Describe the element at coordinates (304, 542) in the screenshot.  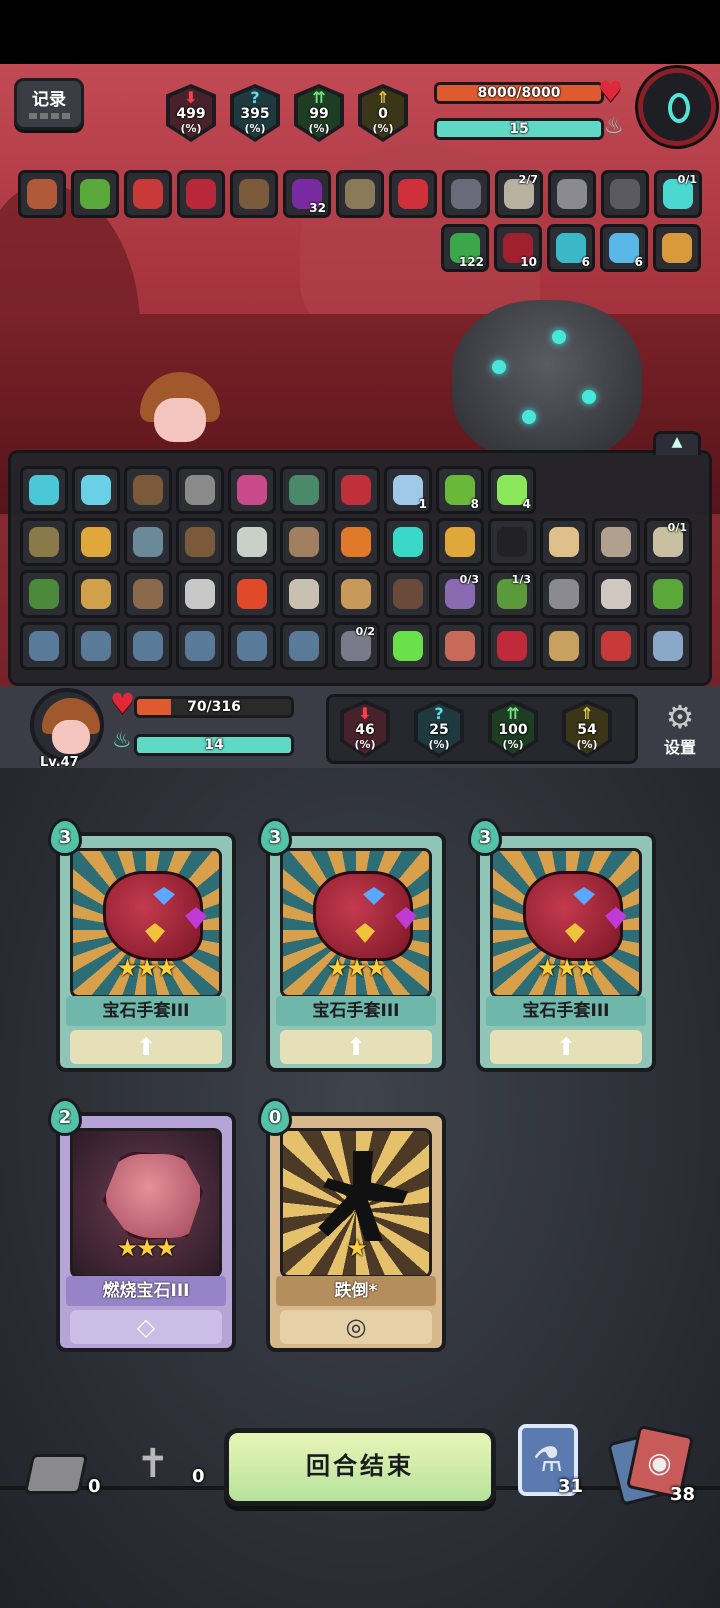
I see `gnome-slot` at that location.